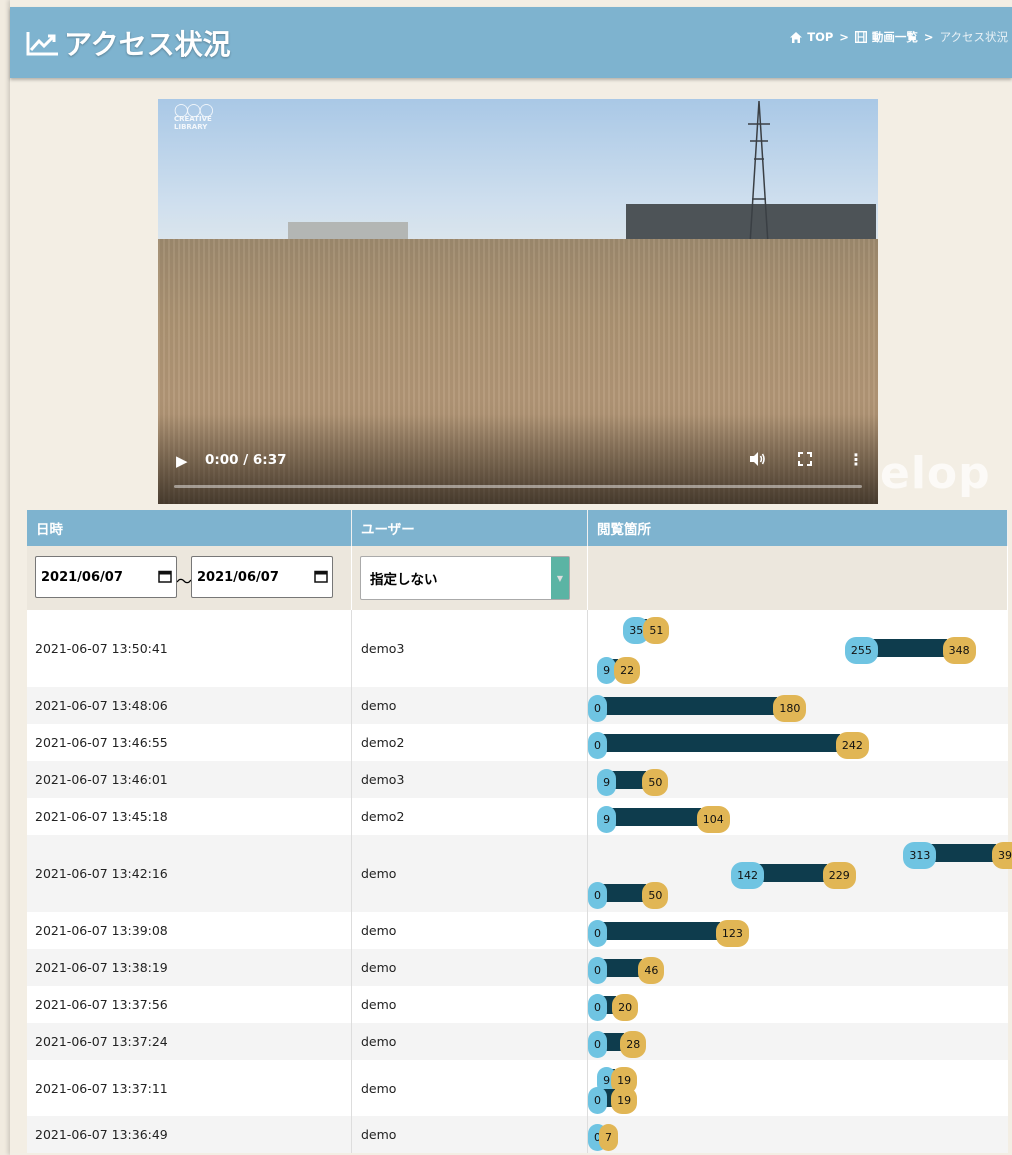  Describe the element at coordinates (42, 44) in the screenshot. I see `chart-line-icon` at that location.